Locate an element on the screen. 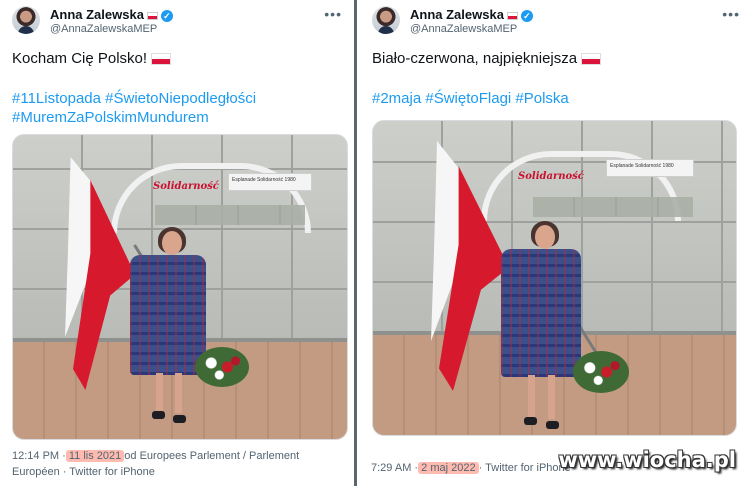 The width and height of the screenshot is (750, 486). tweet-text: Biało-czerwona, najpiękniejsza is located at coordinates (487, 58).